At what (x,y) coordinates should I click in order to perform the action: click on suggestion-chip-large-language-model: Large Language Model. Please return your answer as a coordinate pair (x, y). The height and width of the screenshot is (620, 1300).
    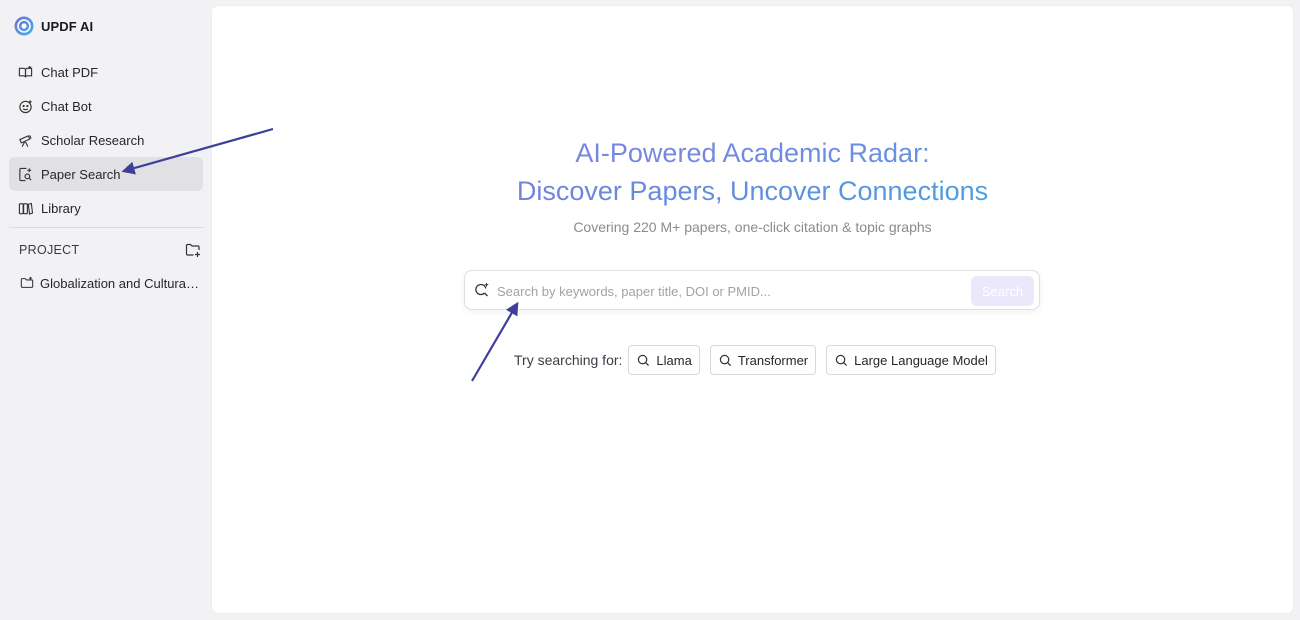
    Looking at the image, I should click on (911, 360).